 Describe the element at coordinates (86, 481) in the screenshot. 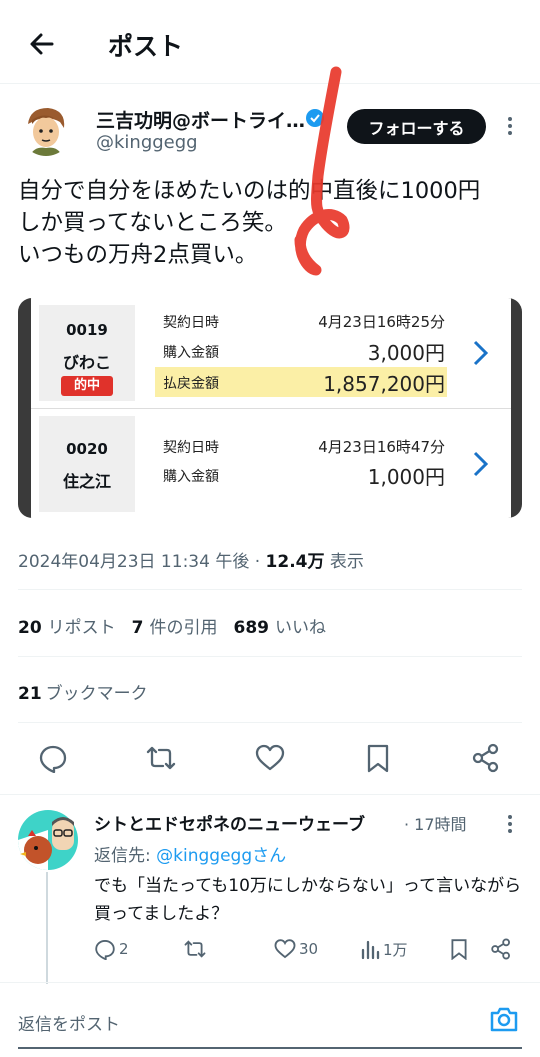

I see `race-place: 住之江` at that location.